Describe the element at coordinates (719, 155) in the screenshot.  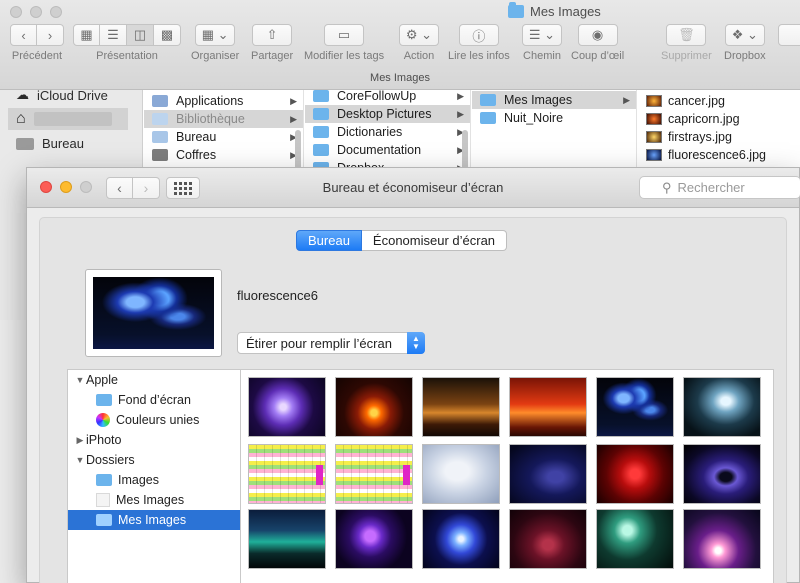
I see `list-item: fluorescence6.jpg` at that location.